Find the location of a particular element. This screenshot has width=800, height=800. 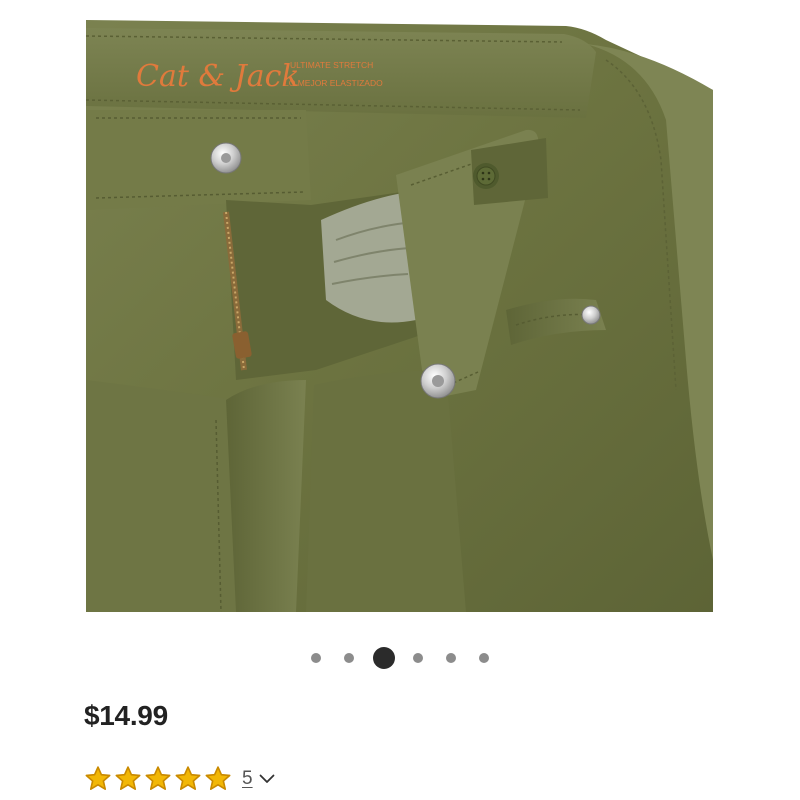

brand-logo: Cat & Jack is located at coordinates (218, 76).